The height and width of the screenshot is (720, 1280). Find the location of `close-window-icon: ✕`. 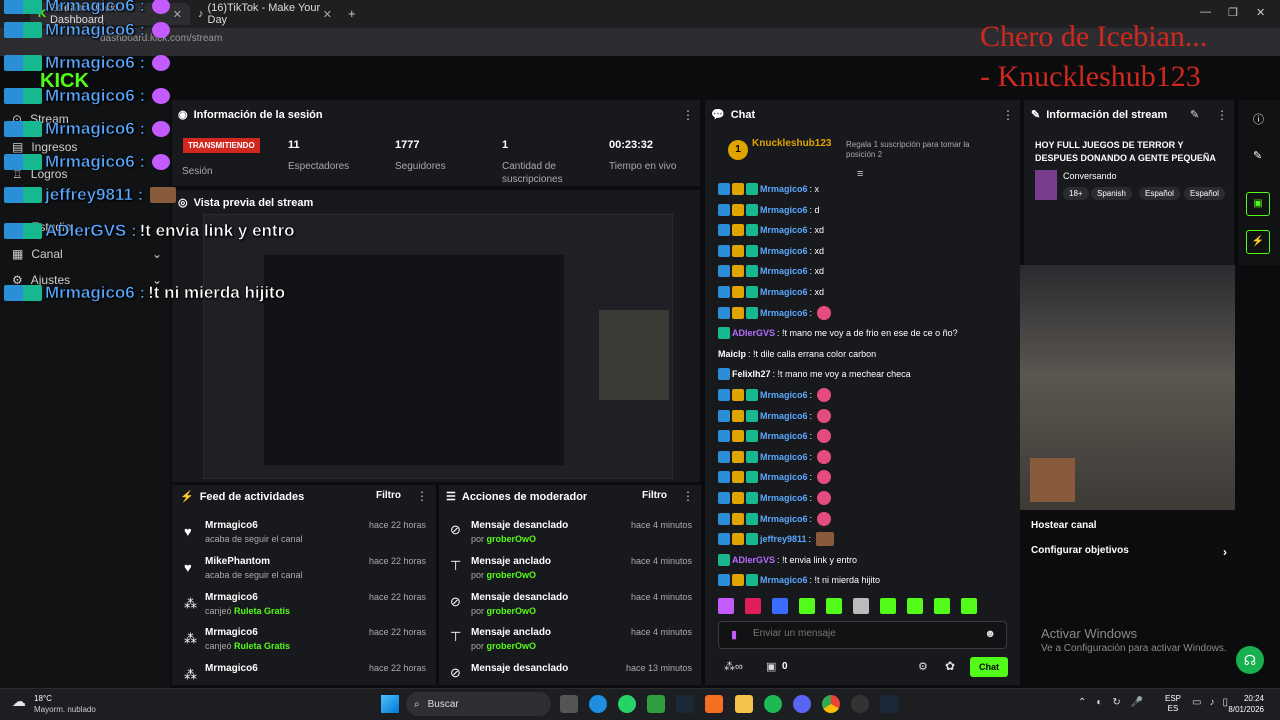

close-window-icon: ✕ is located at coordinates (1260, 12).